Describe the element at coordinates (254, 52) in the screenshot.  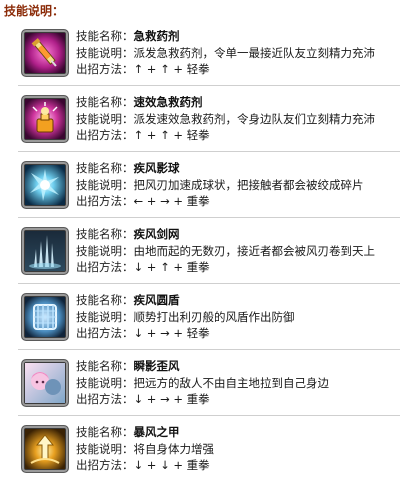
I see `skill-desc: 派发急救药剂，令单一最接近队友立刻精力充沛` at that location.